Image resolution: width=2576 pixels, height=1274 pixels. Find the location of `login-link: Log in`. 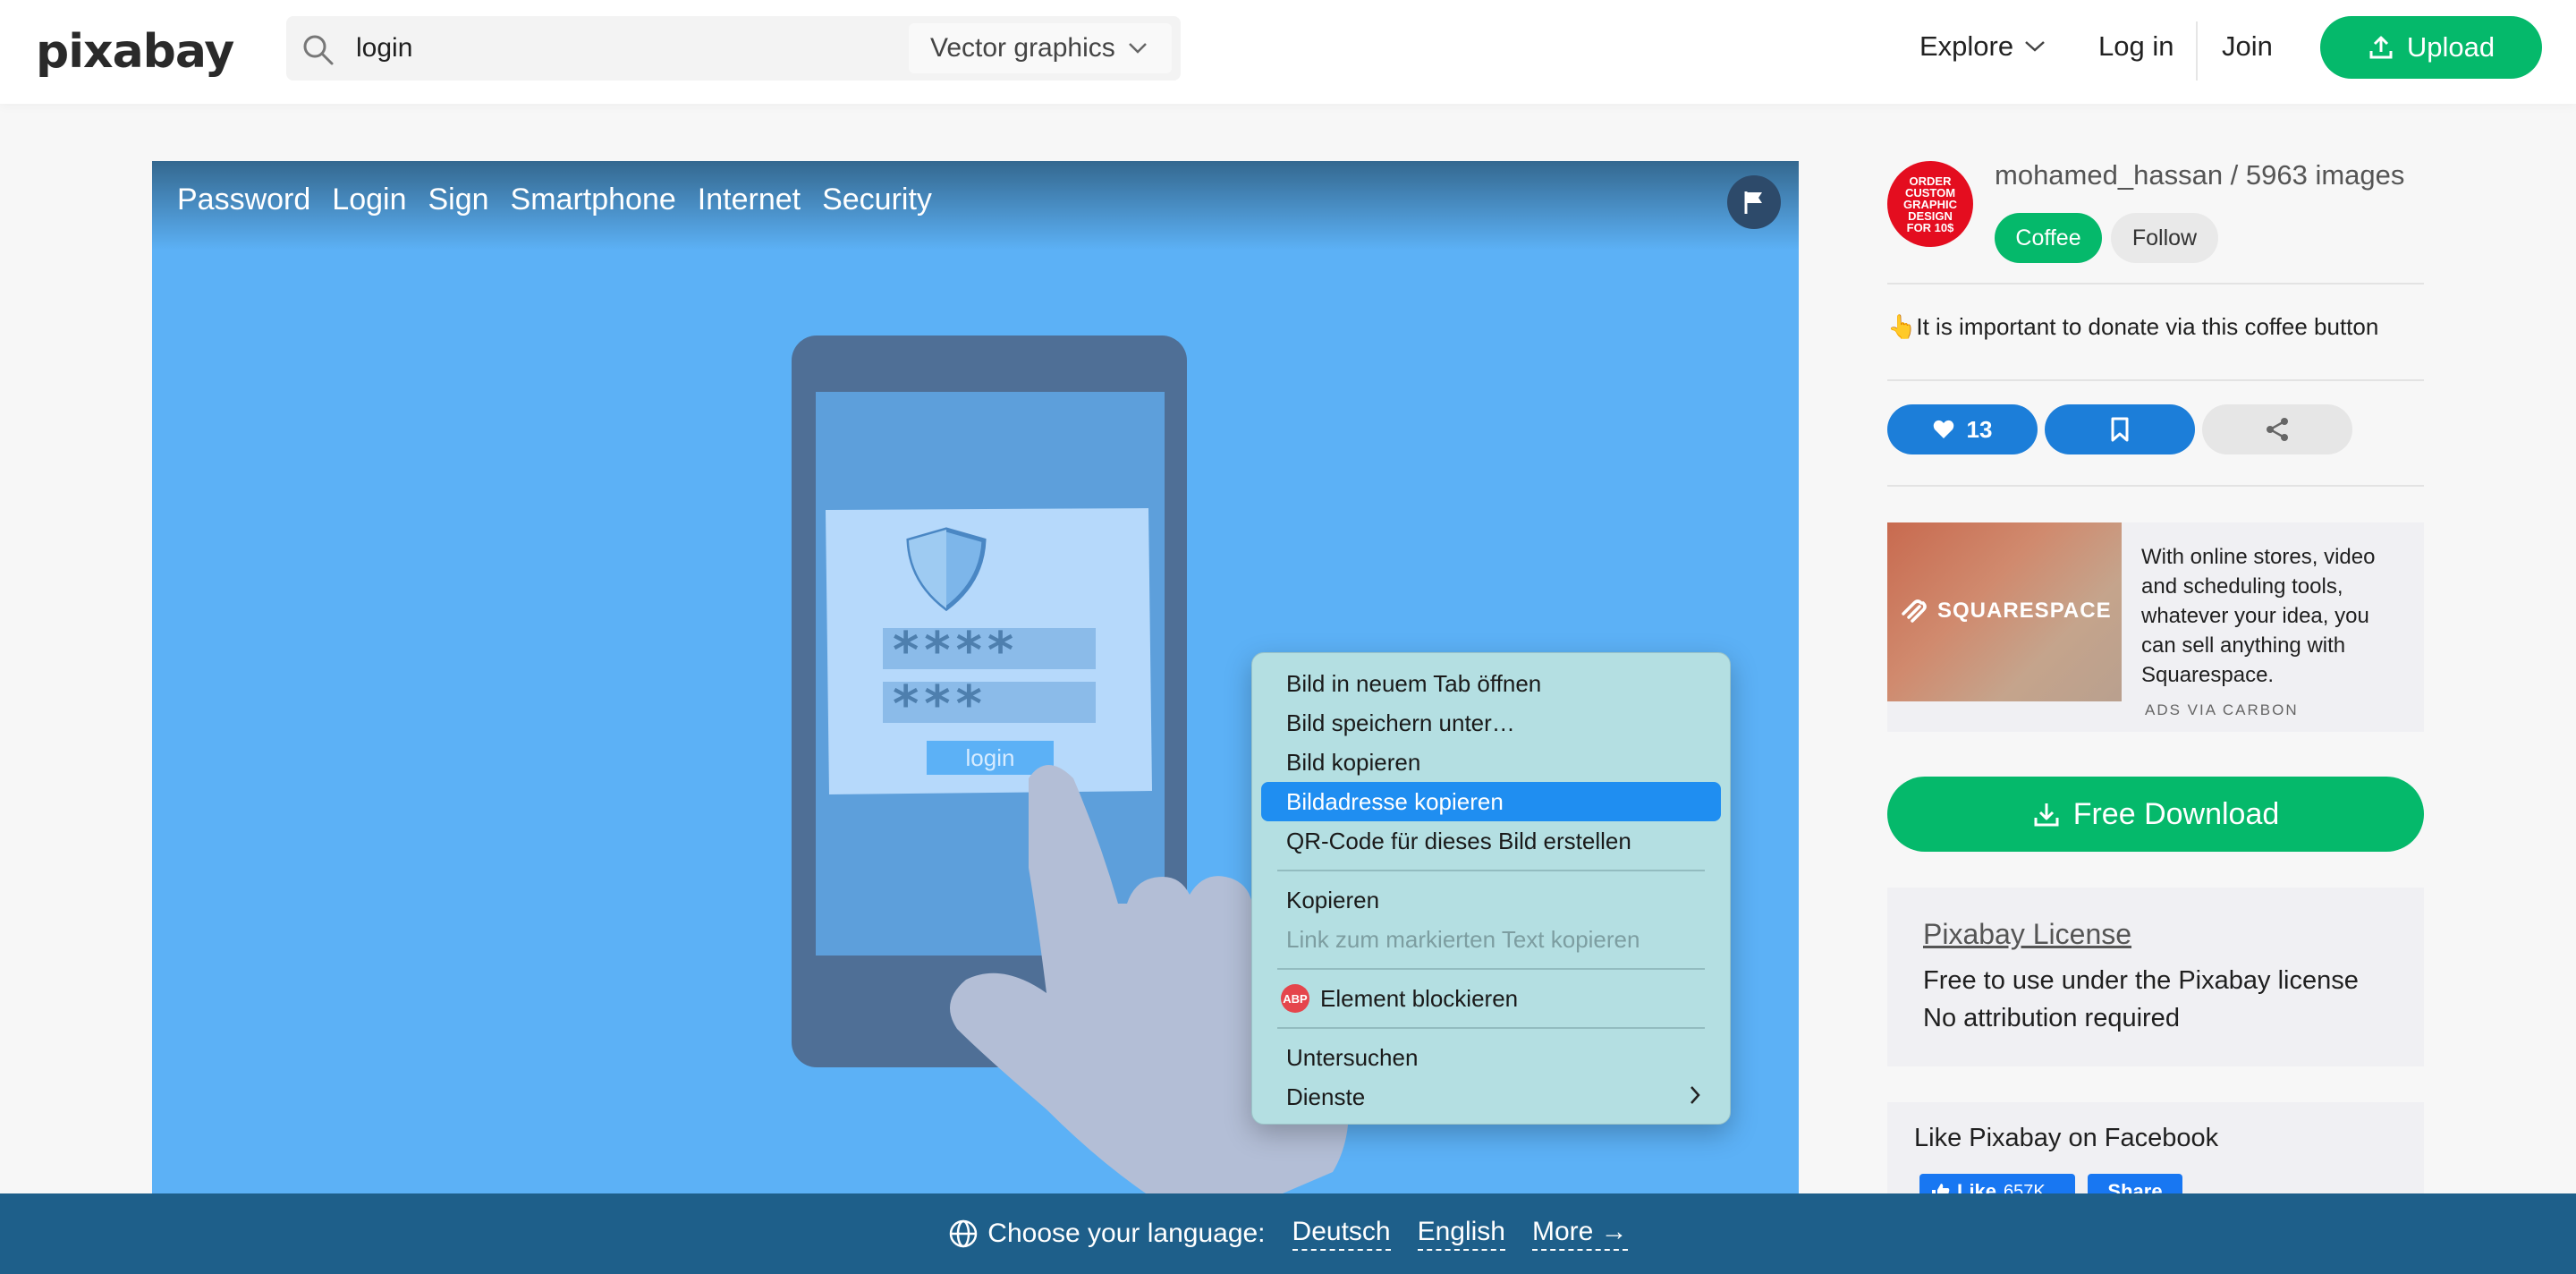

login-link: Log in is located at coordinates (2136, 46).